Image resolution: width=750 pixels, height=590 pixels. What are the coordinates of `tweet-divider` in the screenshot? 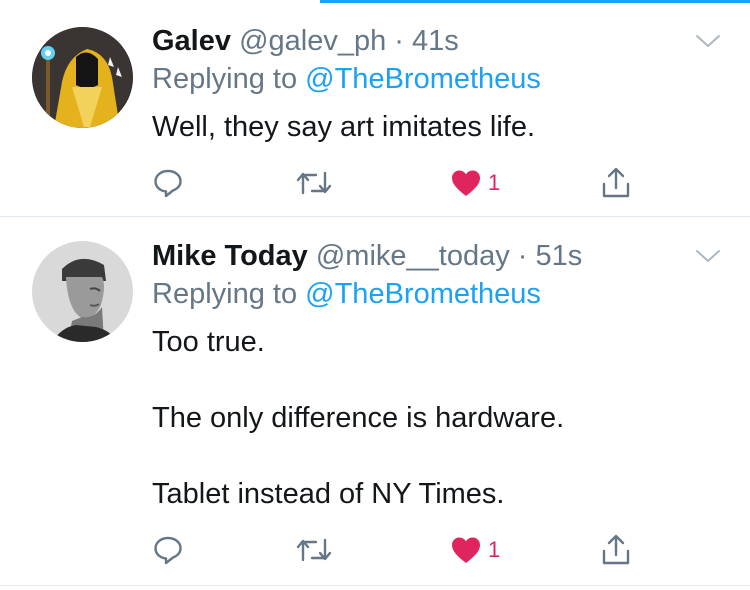 It's located at (375, 585).